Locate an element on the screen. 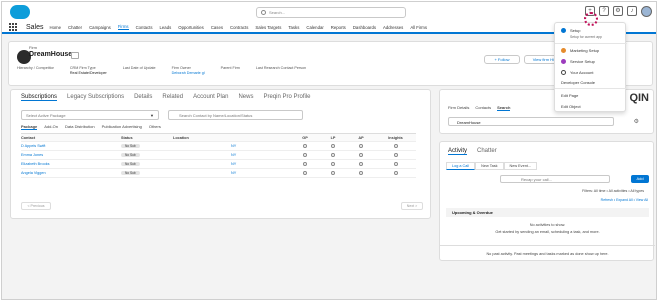 The height and width of the screenshot is (301, 658). tab-chatter: Chatter is located at coordinates (487, 151).